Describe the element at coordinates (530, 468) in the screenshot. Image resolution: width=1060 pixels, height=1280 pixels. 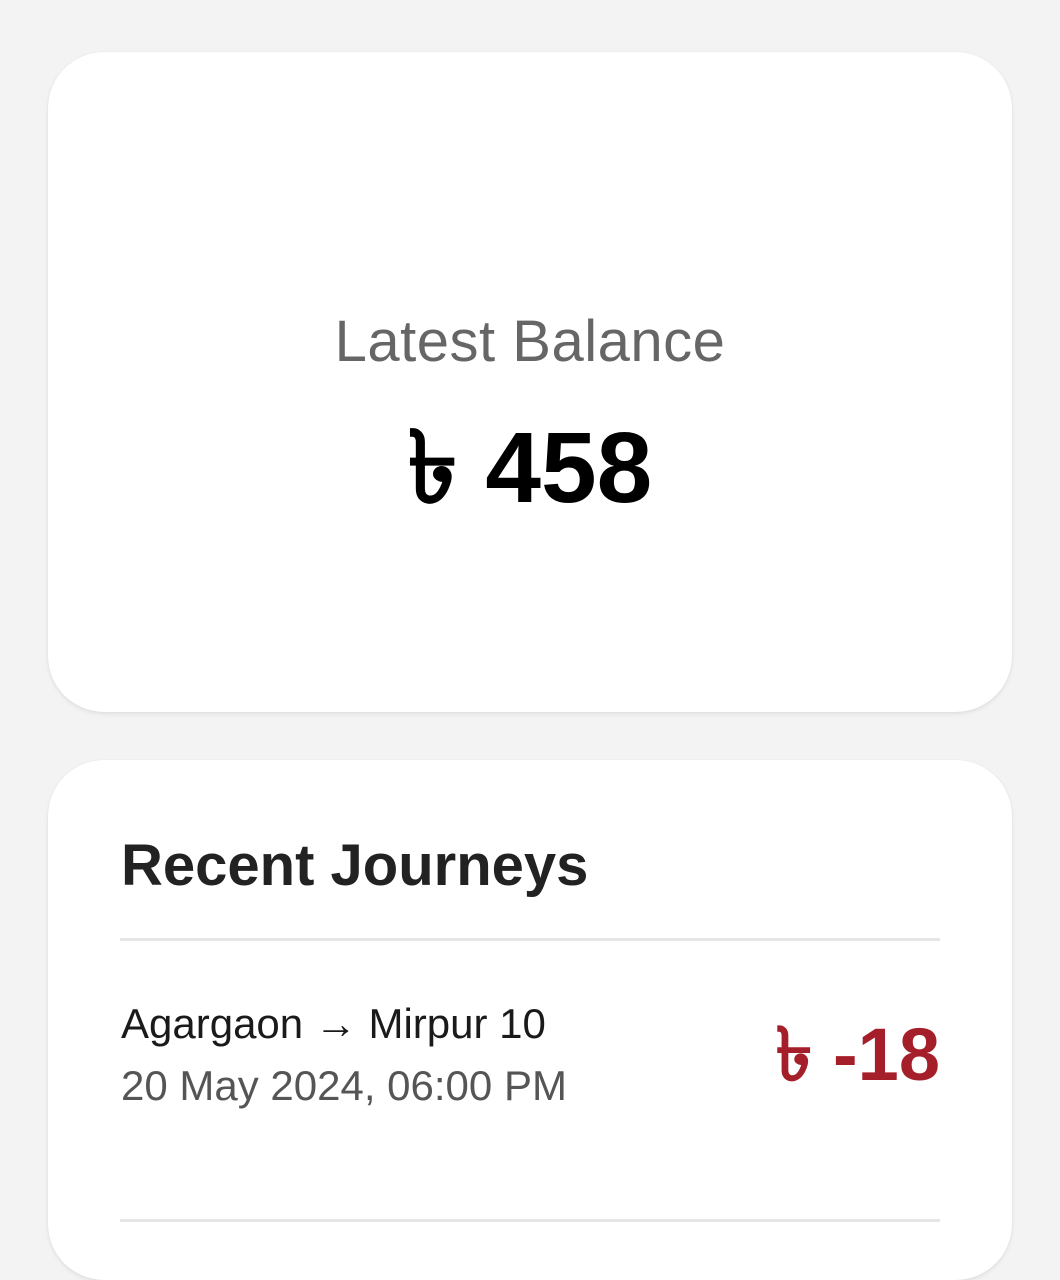
I see `balance-amount: ৳ 458` at that location.